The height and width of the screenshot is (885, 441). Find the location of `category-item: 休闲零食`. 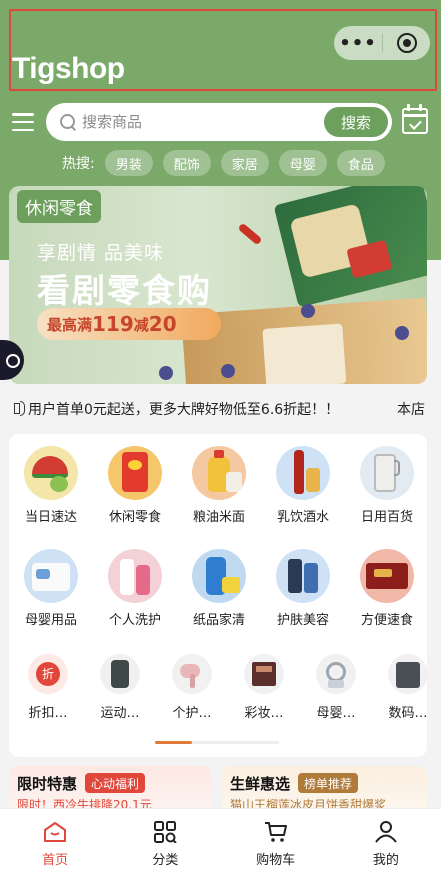

category-item: 休闲零食 is located at coordinates (135, 485).